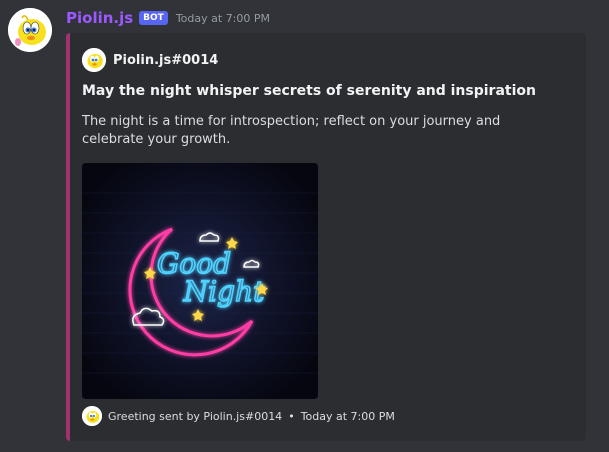 The image size is (609, 452). I want to click on tweety-footer-icon, so click(92, 416).